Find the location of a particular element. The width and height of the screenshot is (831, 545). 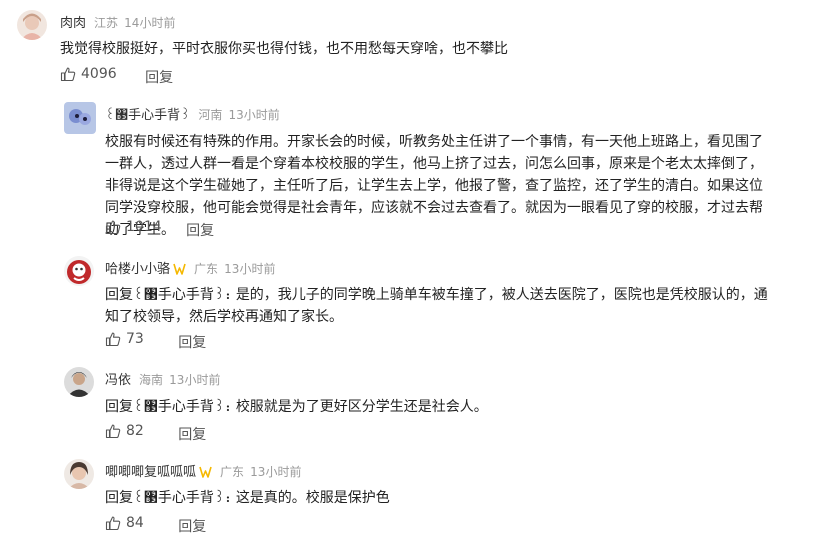

location: 河南 is located at coordinates (210, 115).